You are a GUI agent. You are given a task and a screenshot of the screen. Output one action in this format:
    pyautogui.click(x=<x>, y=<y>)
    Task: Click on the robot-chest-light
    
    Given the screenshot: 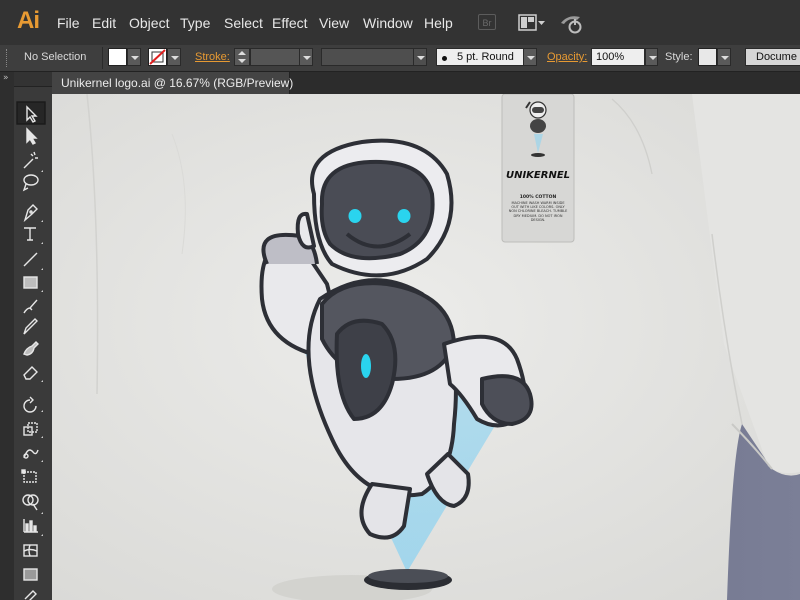 What is the action you would take?
    pyautogui.click(x=366, y=366)
    